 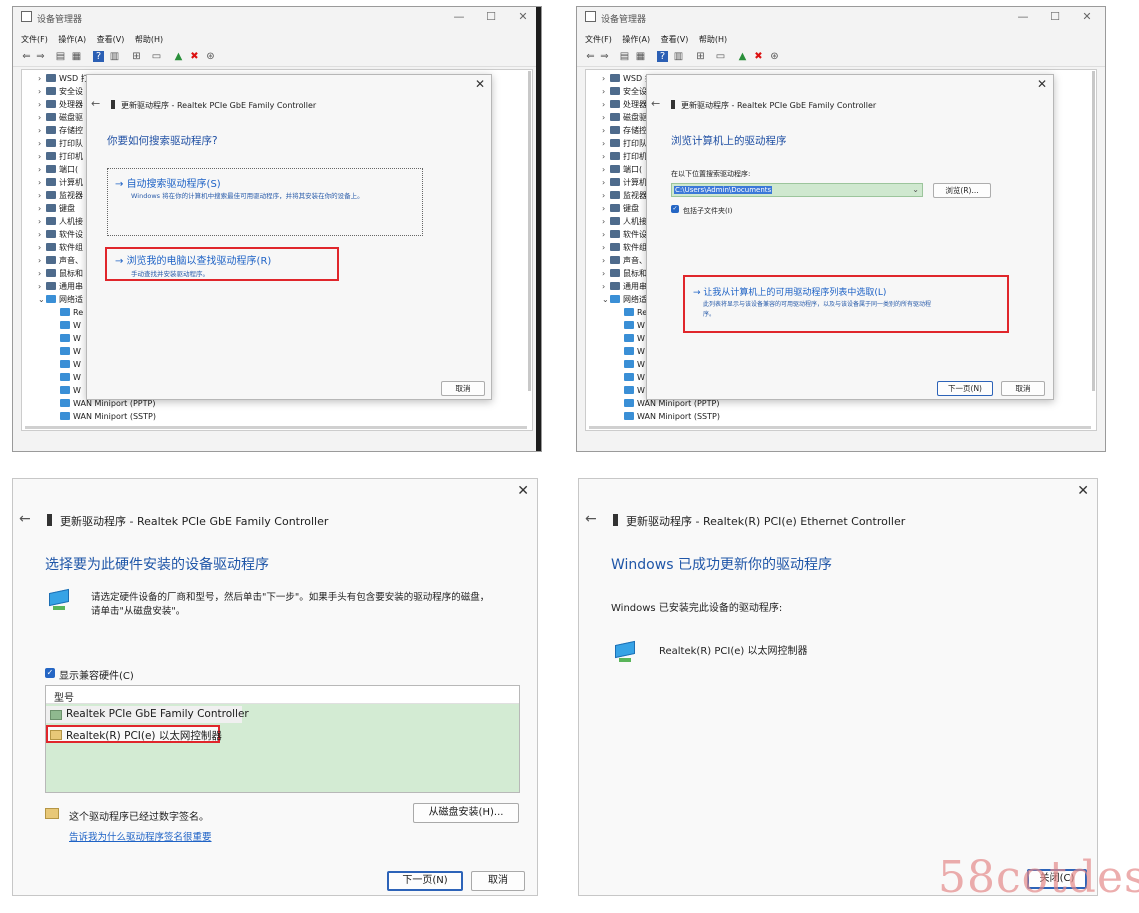 I want to click on why-signing-link: 告诉我为什么驱动程序签名很重要, so click(x=140, y=836).